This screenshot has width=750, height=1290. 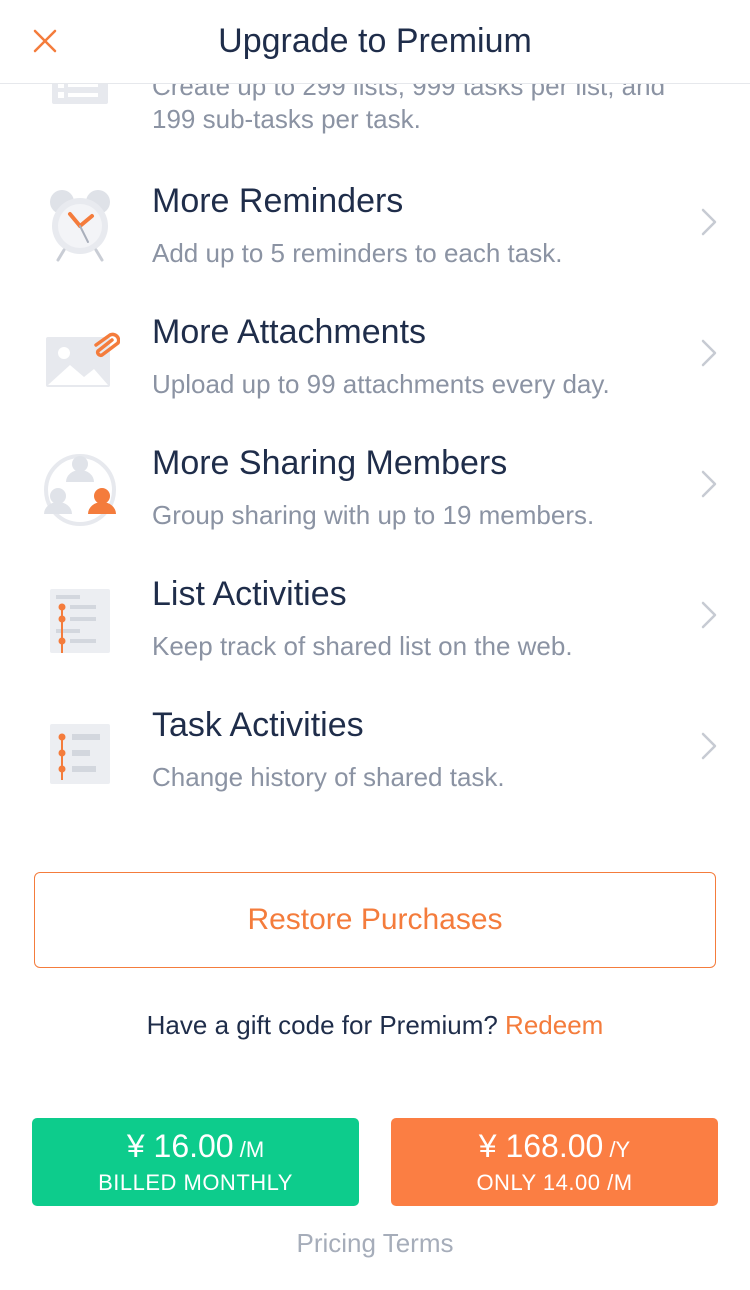 I want to click on page-title: Upgrade to Premium, so click(x=375, y=41).